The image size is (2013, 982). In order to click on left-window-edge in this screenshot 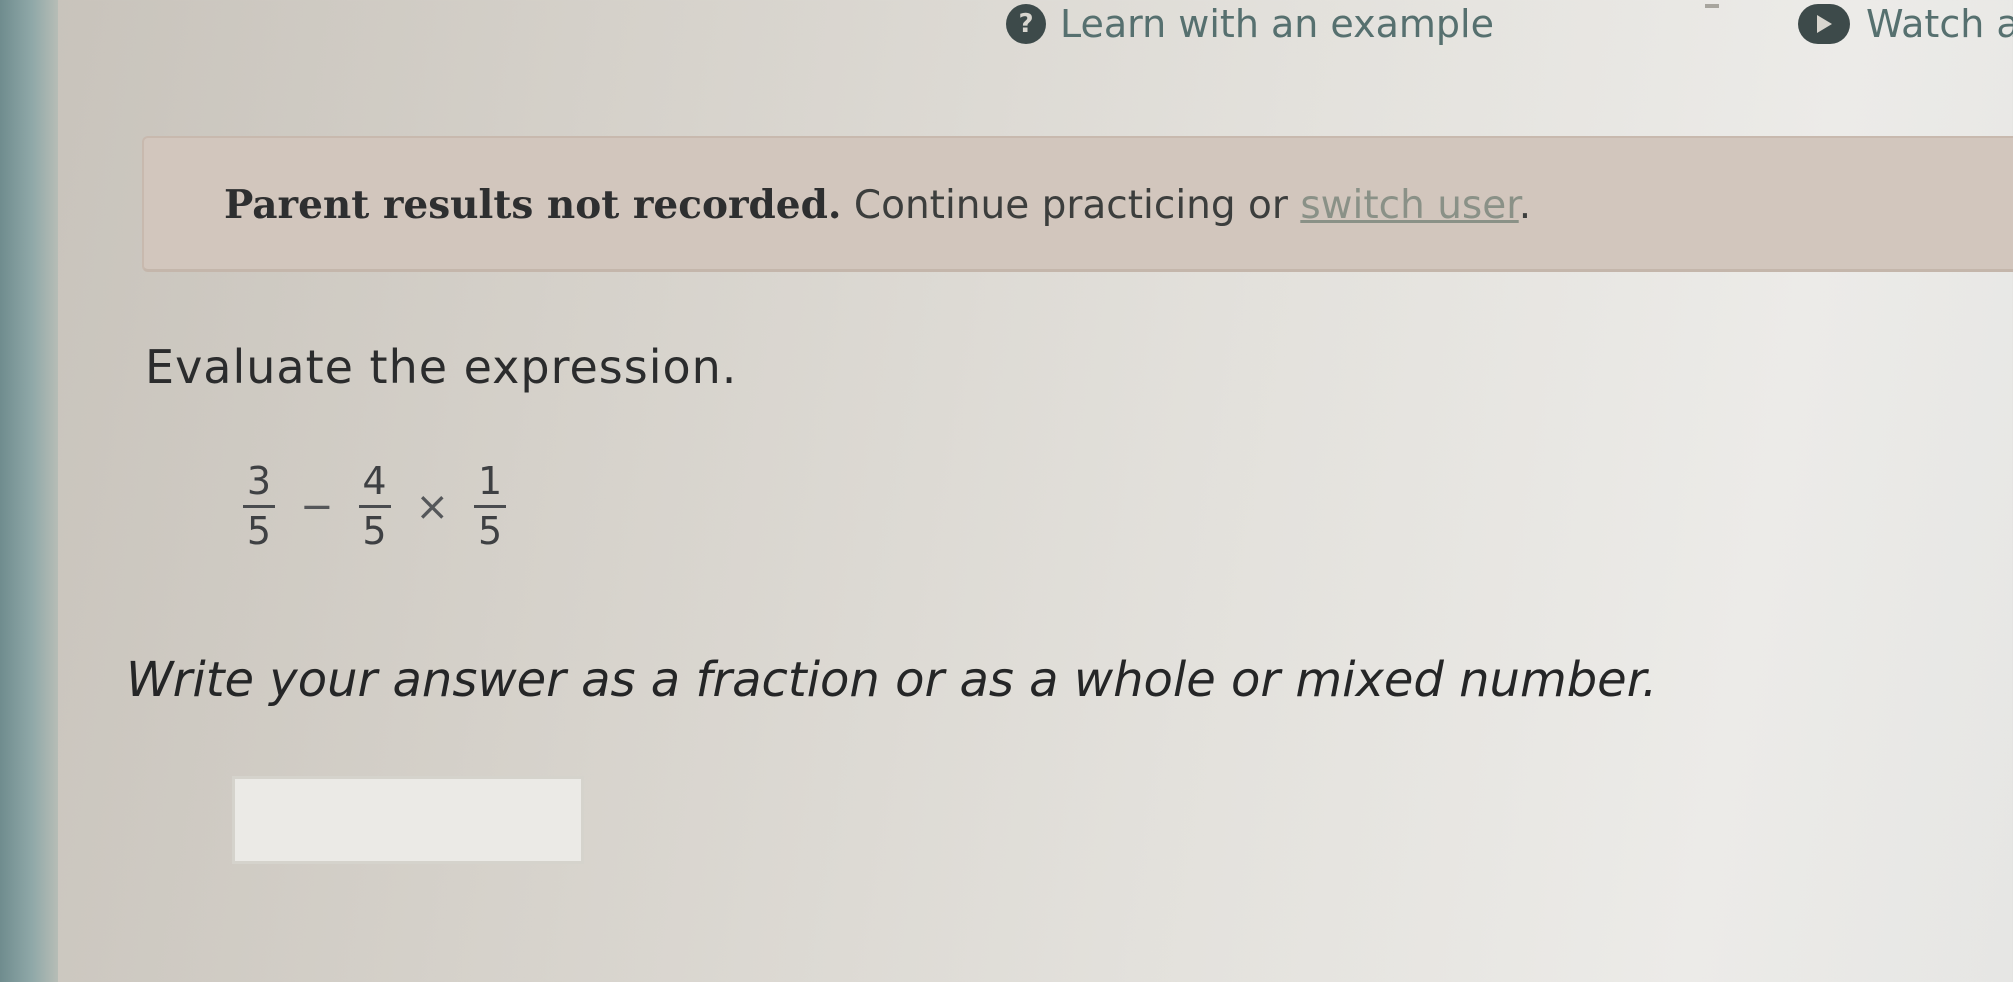, I will do `click(29, 491)`.